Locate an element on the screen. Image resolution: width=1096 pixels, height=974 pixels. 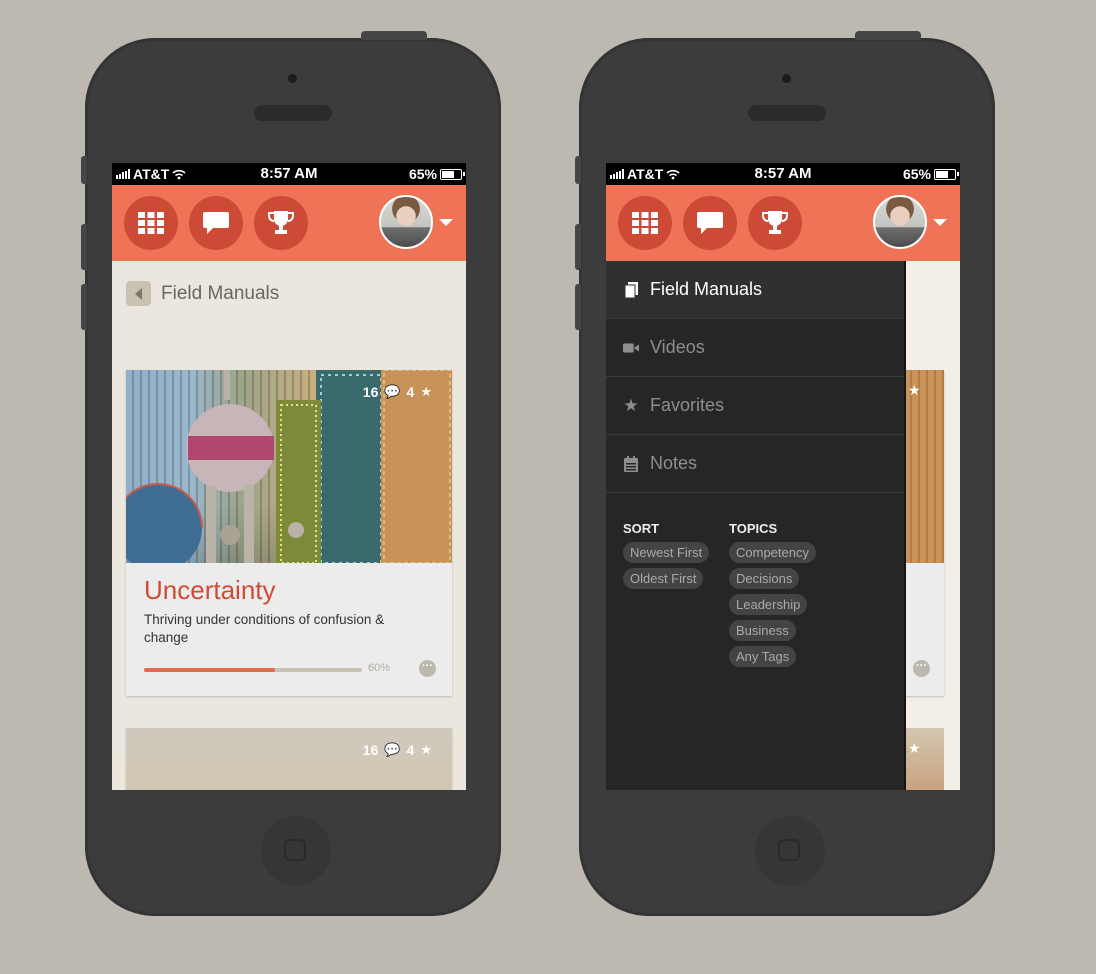
menu-item-favorites: ★ Favorites is located at coordinates (755, 406).